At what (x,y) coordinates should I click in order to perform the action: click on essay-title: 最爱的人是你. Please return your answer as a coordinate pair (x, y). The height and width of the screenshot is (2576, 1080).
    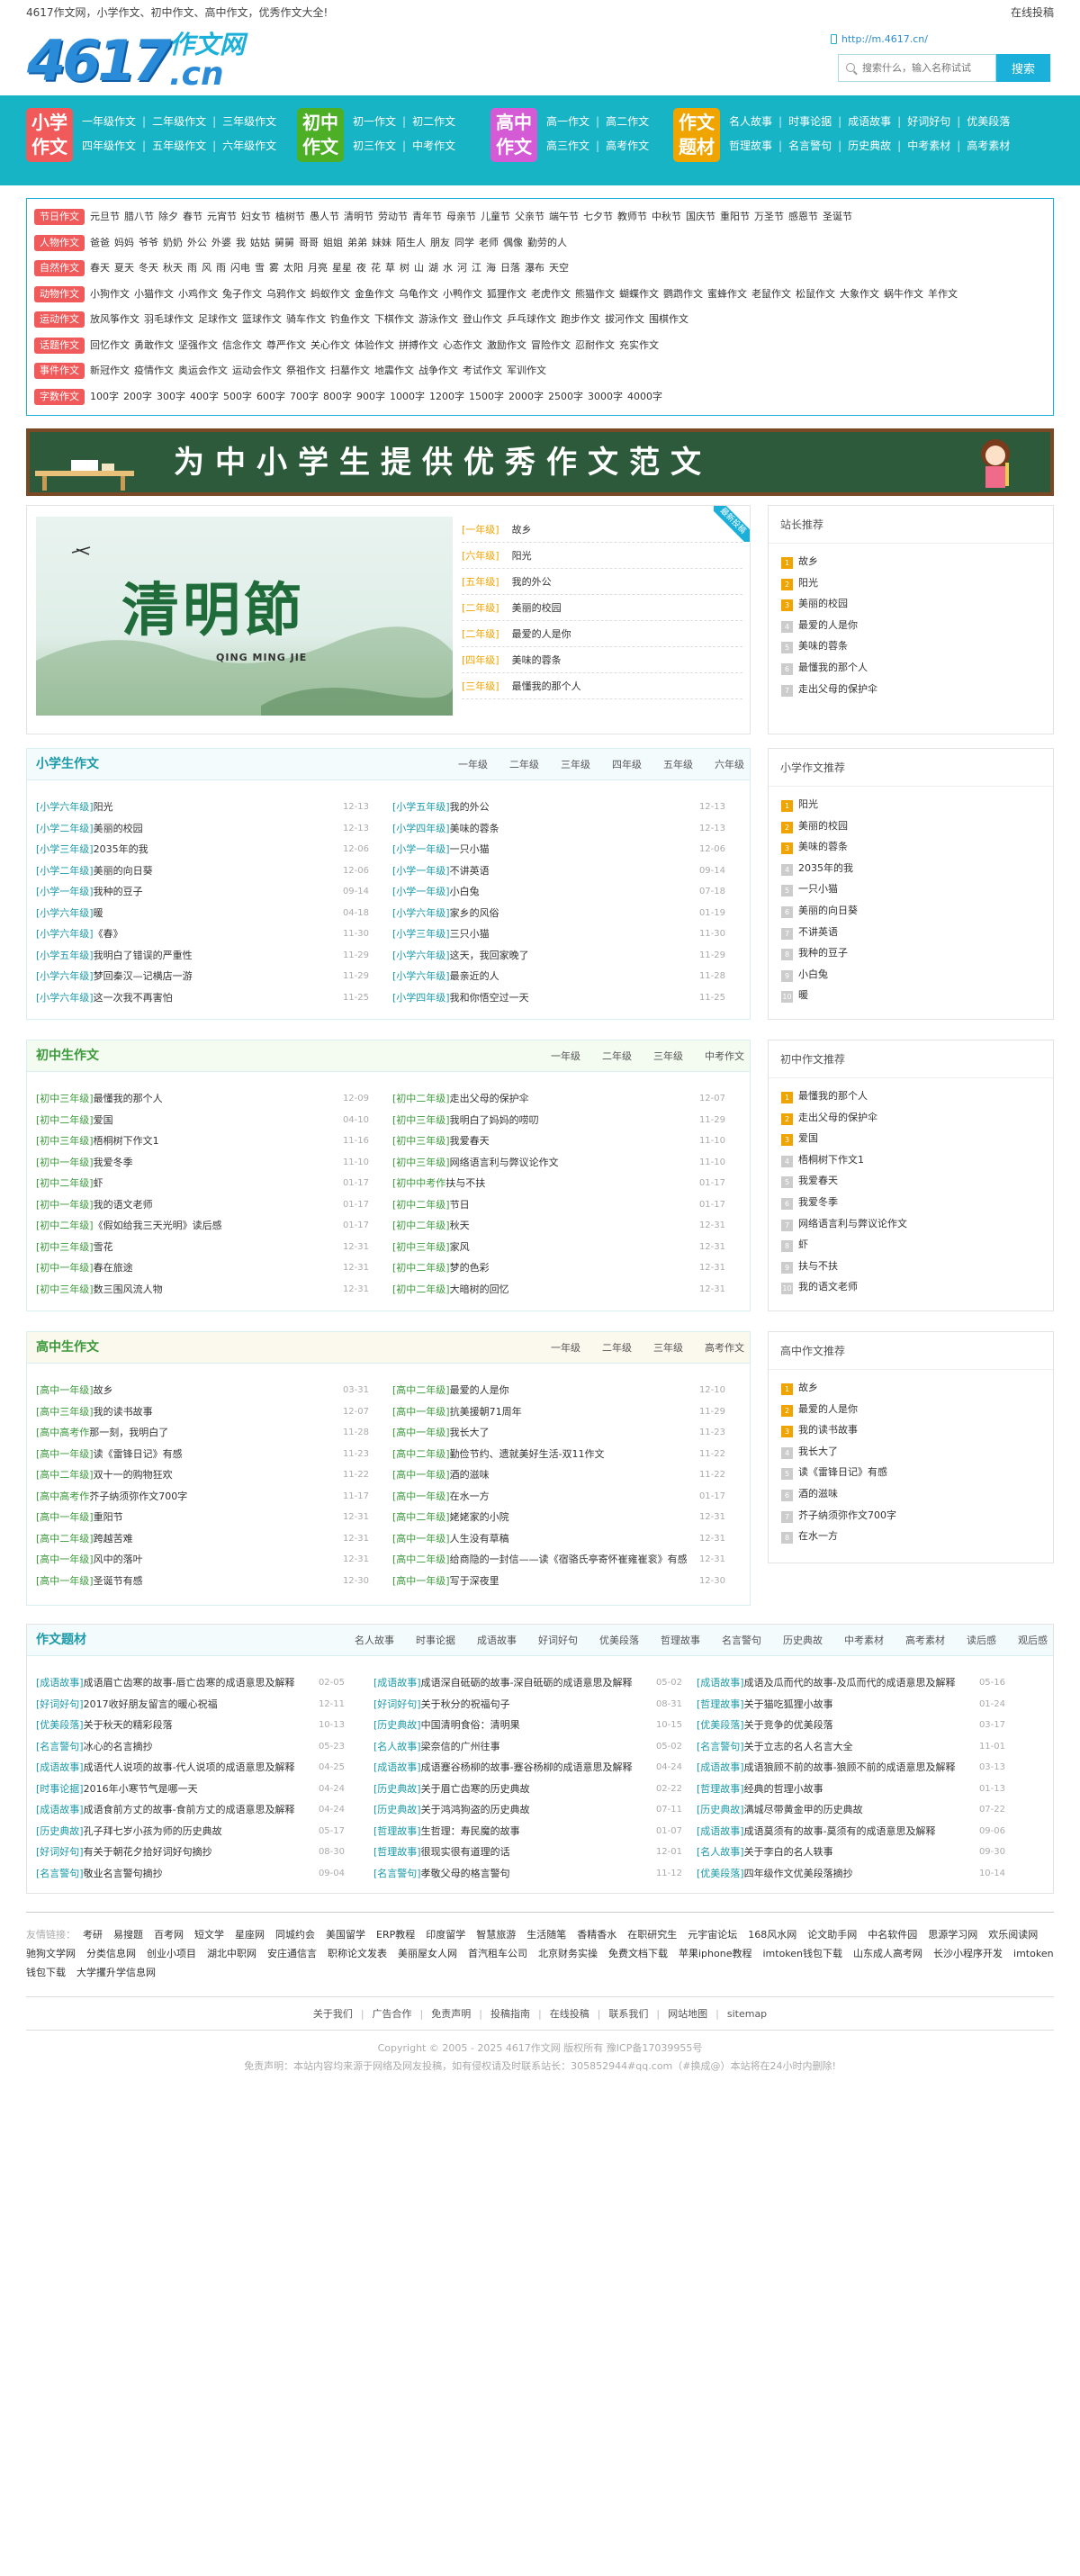
    Looking at the image, I should click on (480, 1390).